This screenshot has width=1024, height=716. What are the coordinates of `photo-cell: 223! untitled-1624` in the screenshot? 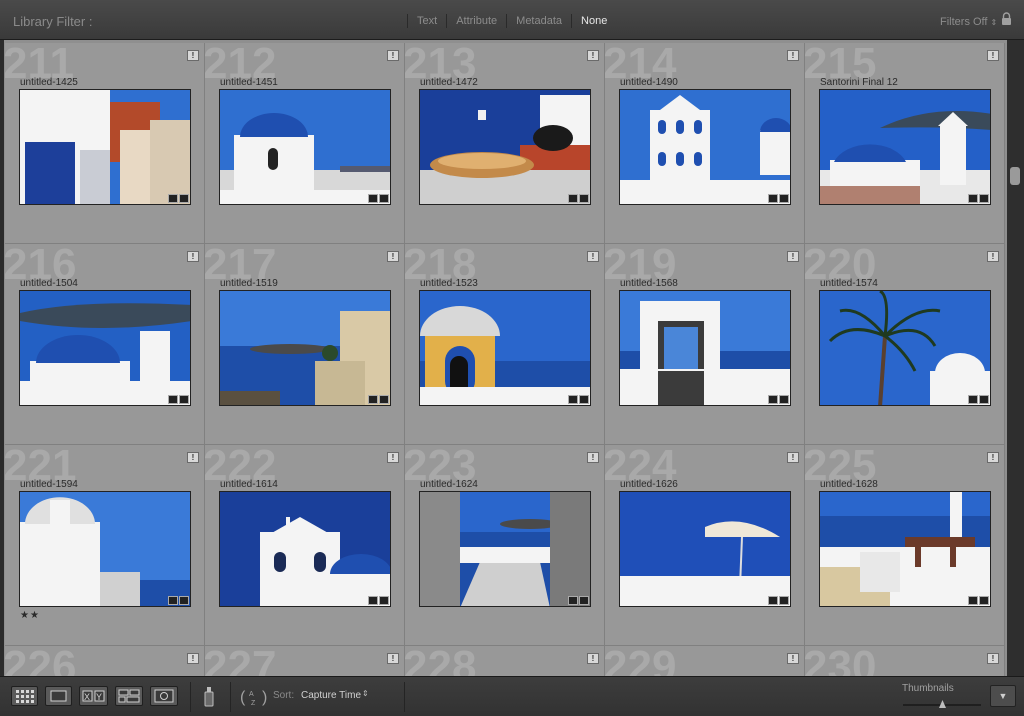 It's located at (505, 545).